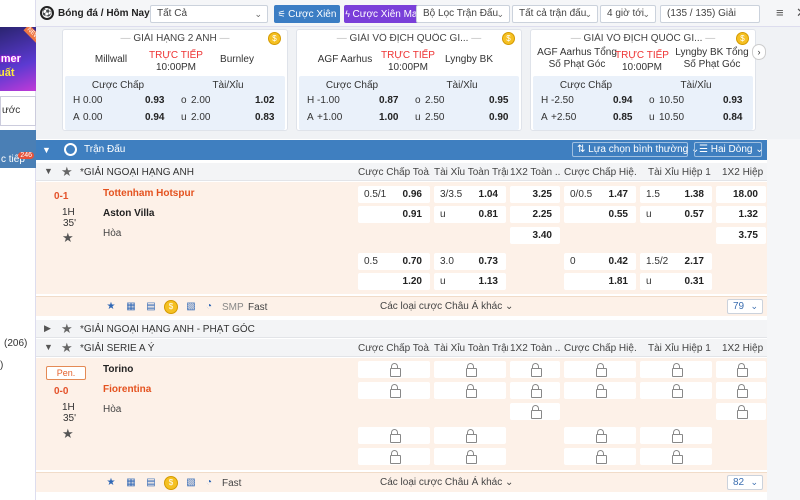  What do you see at coordinates (264, 100) in the screenshot?
I see `featured-odds-value: 1.02` at bounding box center [264, 100].